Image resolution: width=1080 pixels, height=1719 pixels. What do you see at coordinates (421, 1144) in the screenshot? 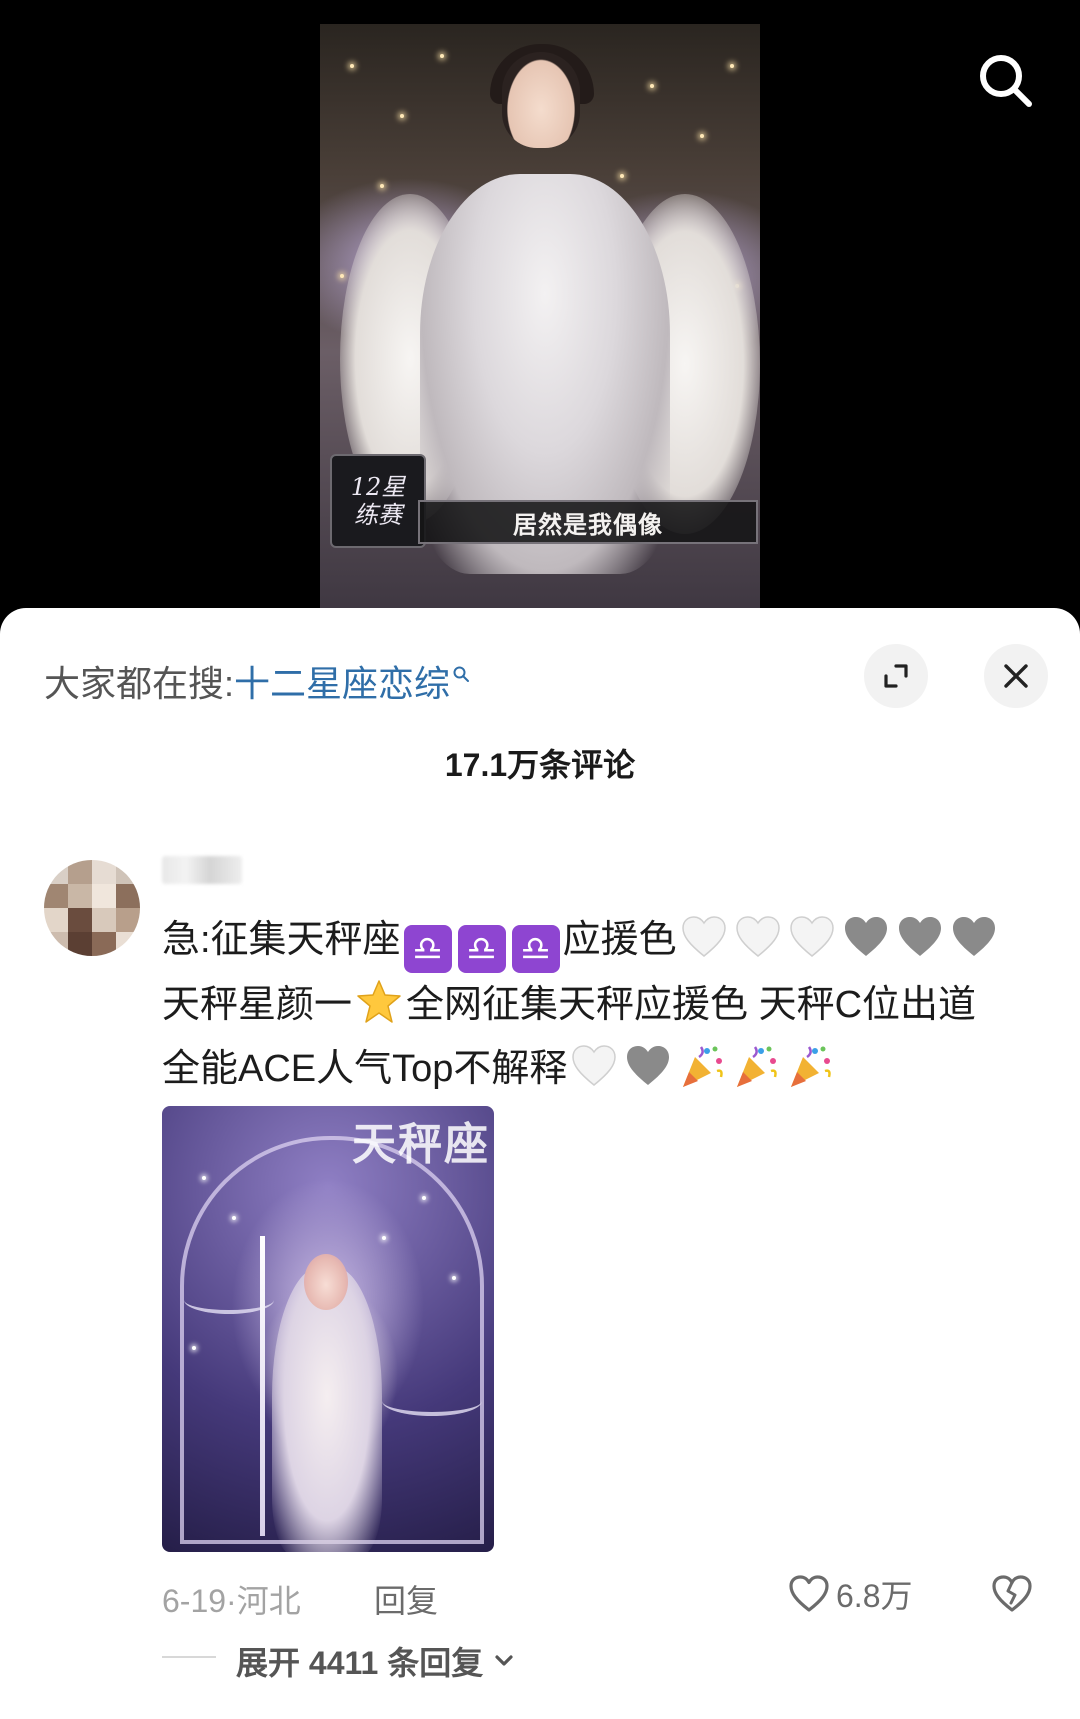
I see `image-title: 天秤座` at bounding box center [421, 1144].